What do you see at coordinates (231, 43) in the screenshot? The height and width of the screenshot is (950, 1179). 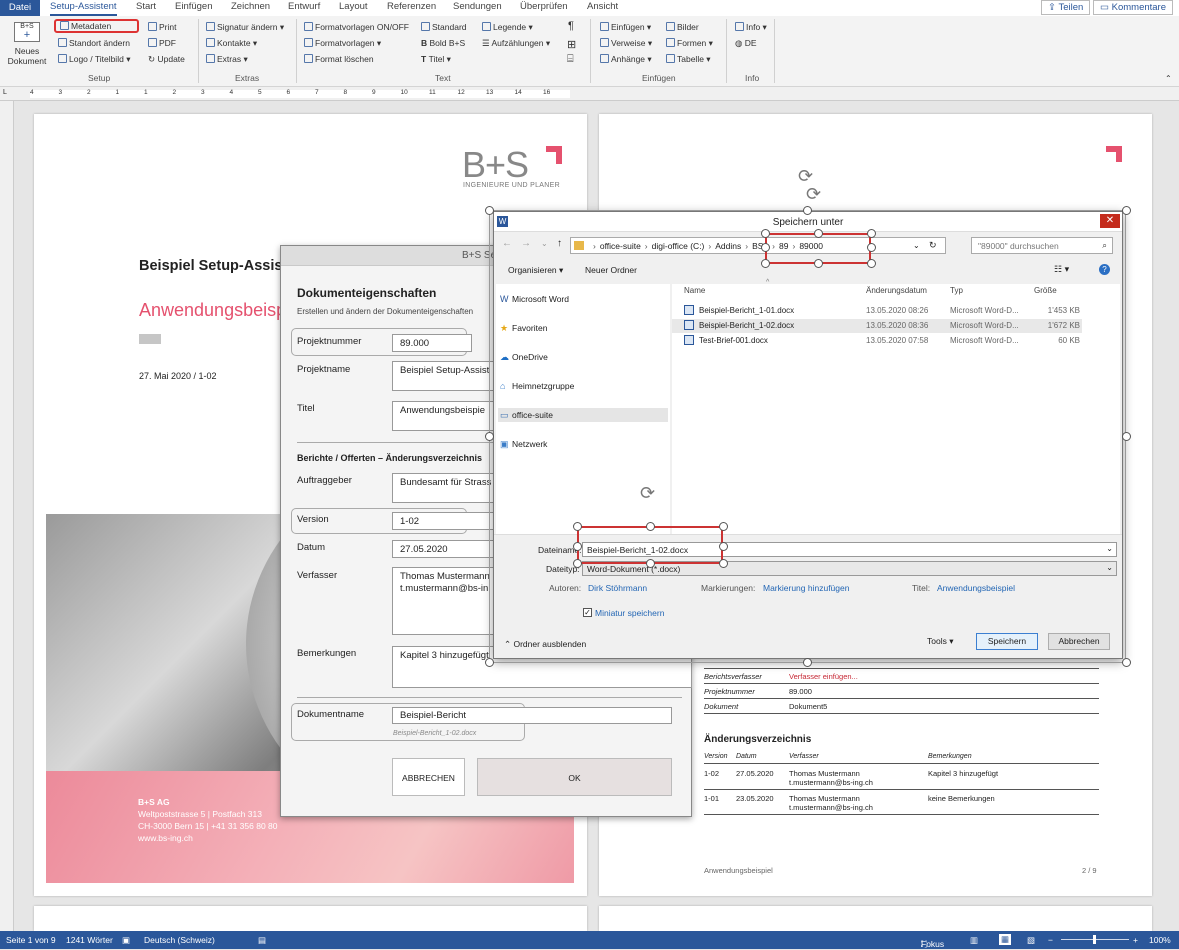 I see `contacts-button: Kontakte ▾` at bounding box center [231, 43].